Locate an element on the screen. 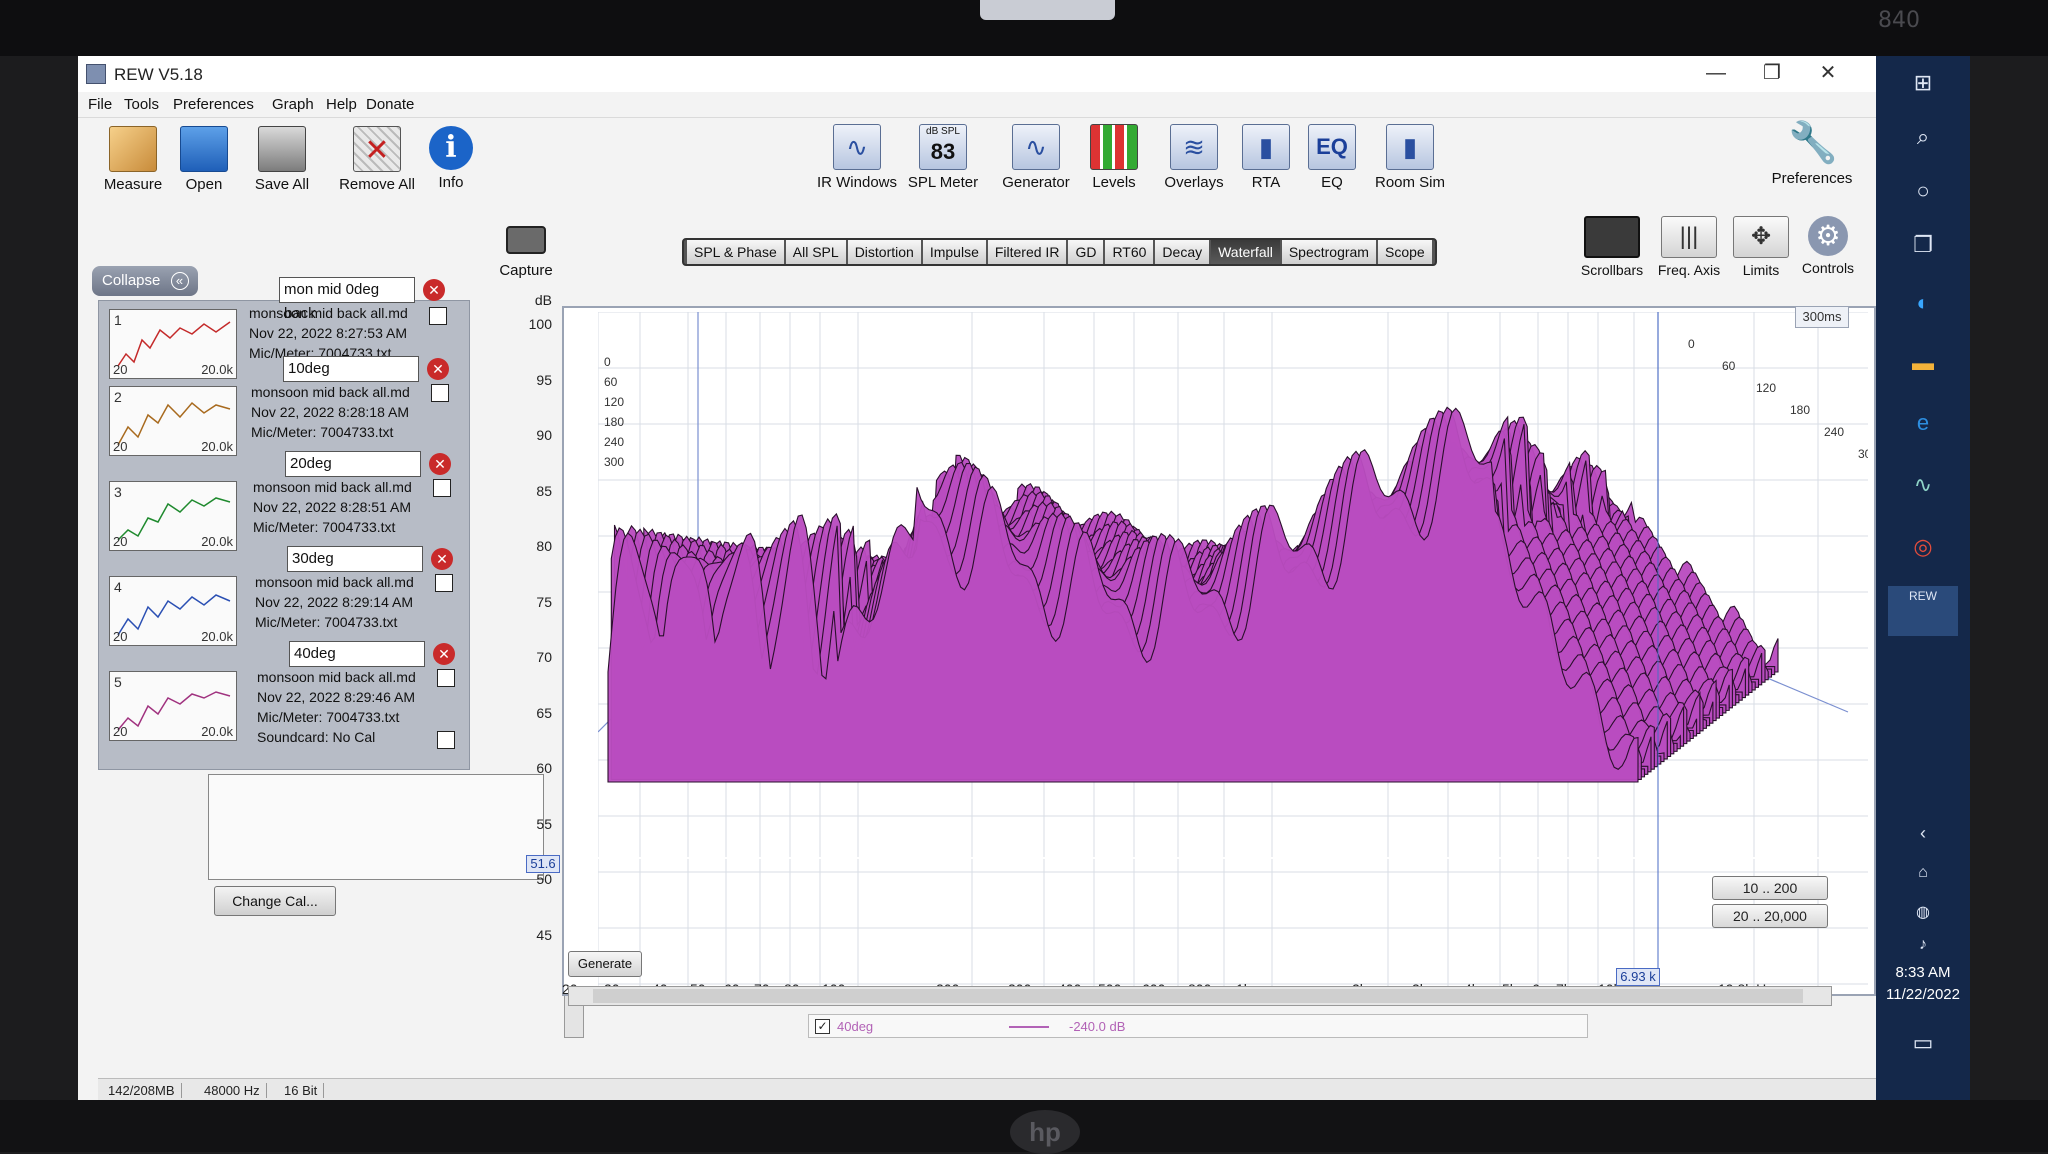  chevron-left-icon: ‹ is located at coordinates (1923, 833).